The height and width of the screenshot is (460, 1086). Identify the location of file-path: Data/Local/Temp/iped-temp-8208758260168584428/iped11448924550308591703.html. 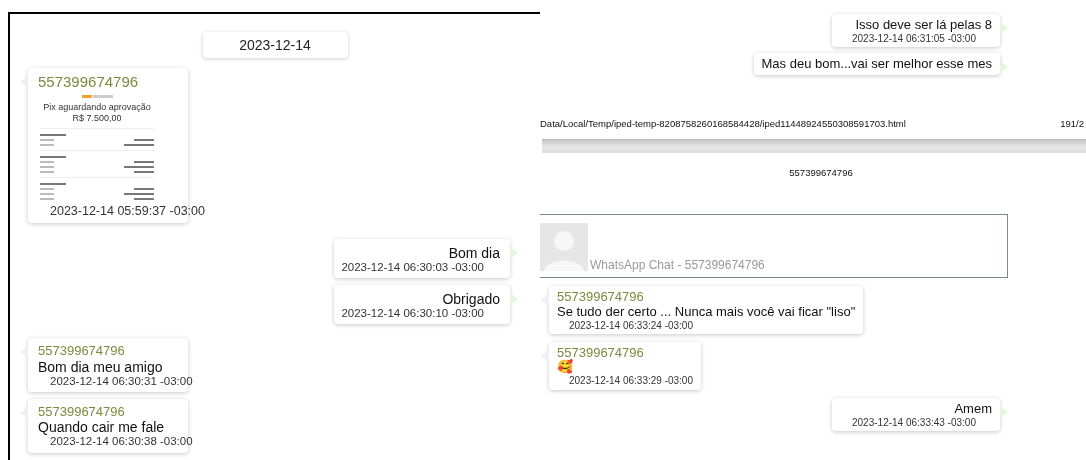
(723, 123).